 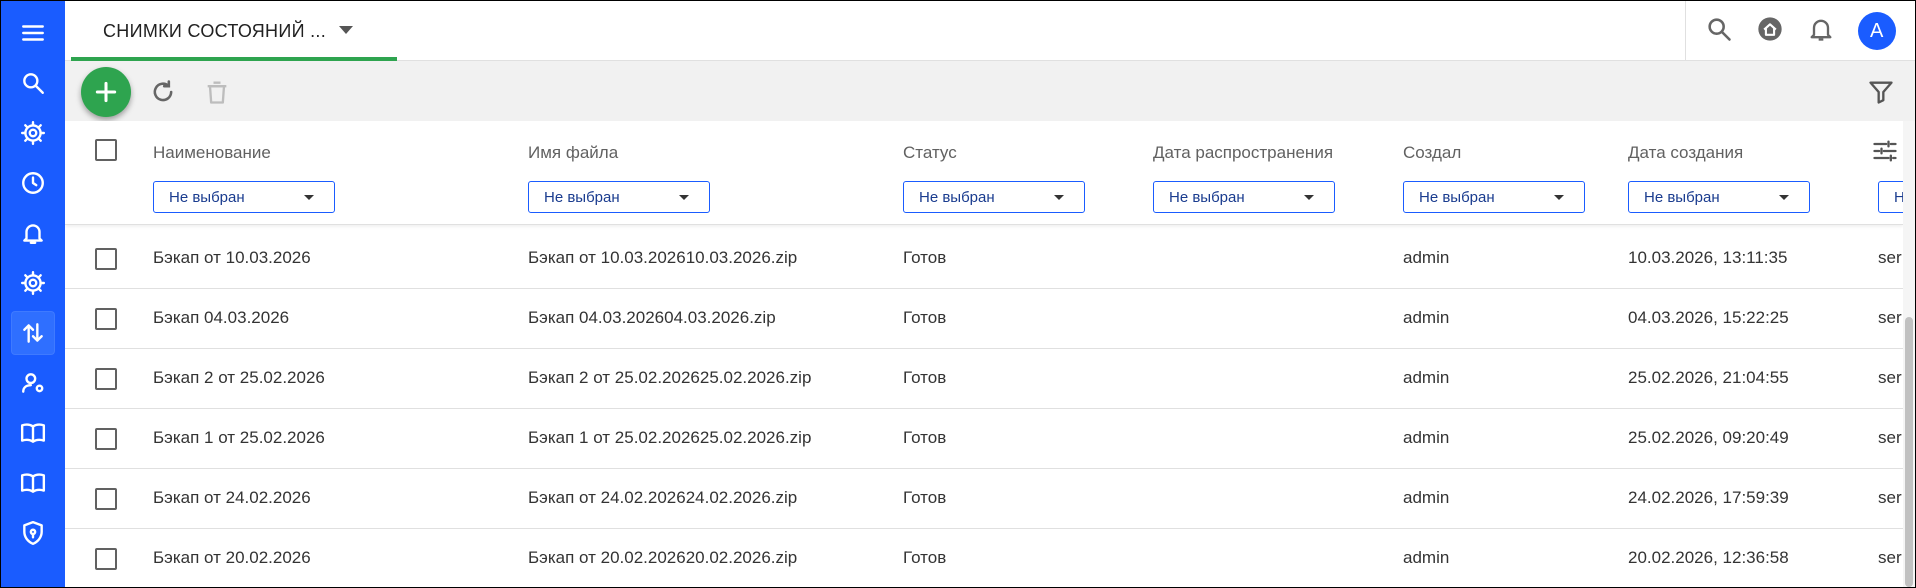 What do you see at coordinates (663, 257) in the screenshot?
I see `cell-file: Бэкап от 10.03.202610.03.2026.zip` at bounding box center [663, 257].